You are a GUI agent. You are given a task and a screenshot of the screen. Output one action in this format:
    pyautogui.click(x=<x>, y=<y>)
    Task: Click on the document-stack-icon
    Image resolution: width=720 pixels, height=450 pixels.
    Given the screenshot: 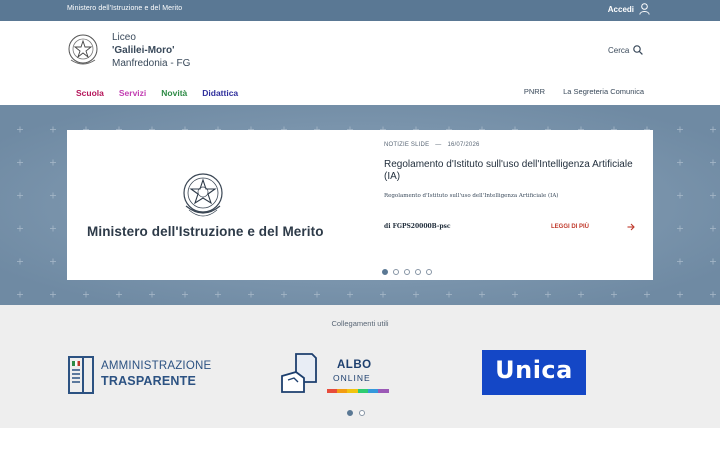 What is the action you would take?
    pyautogui.click(x=81, y=375)
    